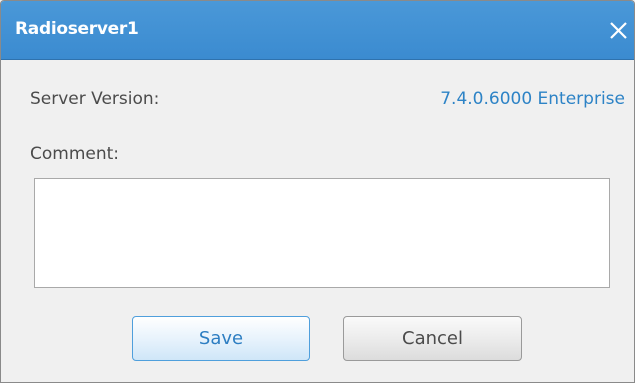 Image resolution: width=635 pixels, height=383 pixels. I want to click on cancel-button-label: Cancel, so click(432, 338).